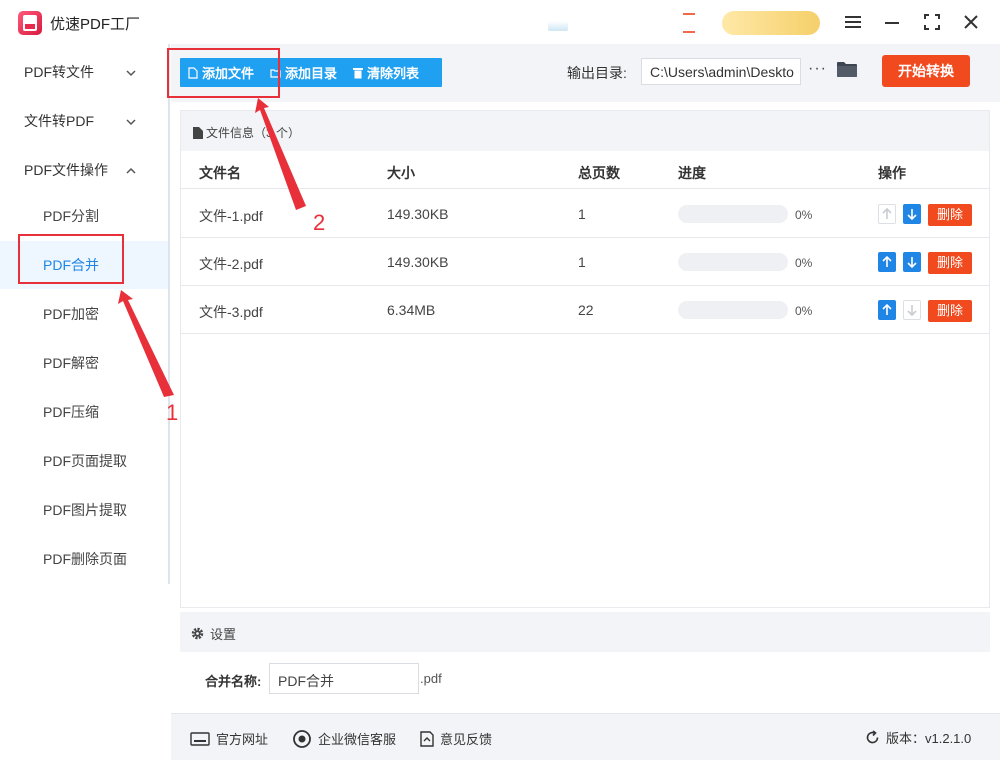  I want to click on table-header: 文件名 大小 总页数 进度 操作, so click(585, 170).